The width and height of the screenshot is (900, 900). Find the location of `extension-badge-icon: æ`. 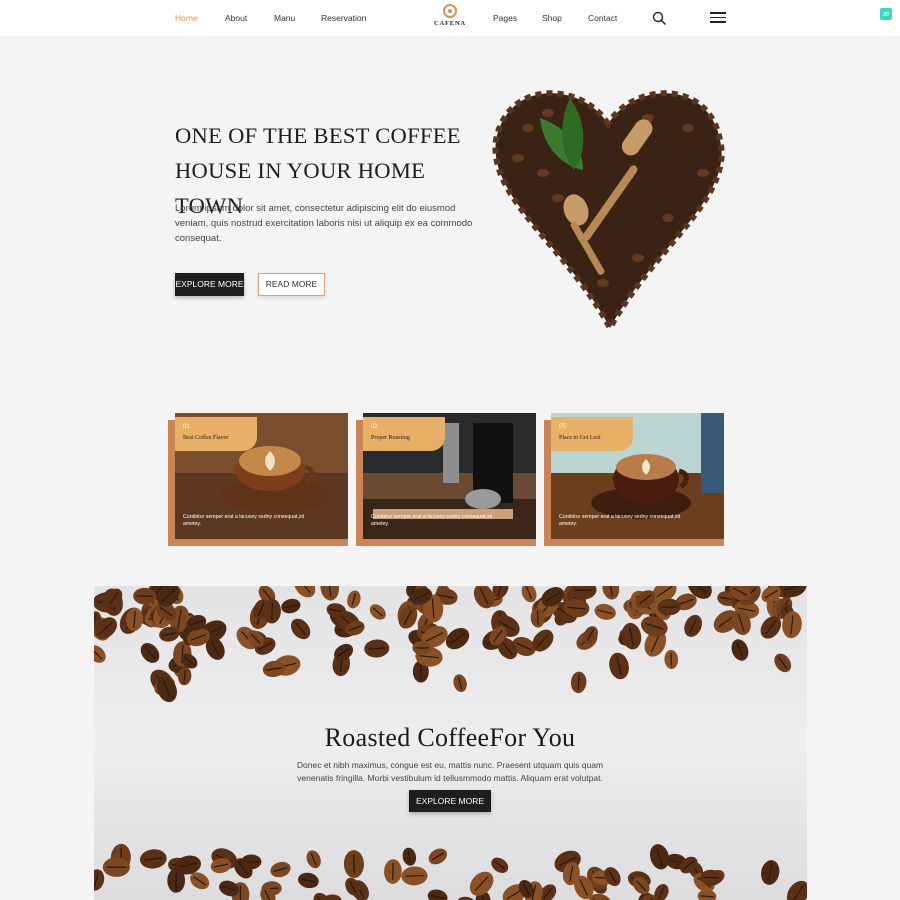

extension-badge-icon: æ is located at coordinates (886, 14).